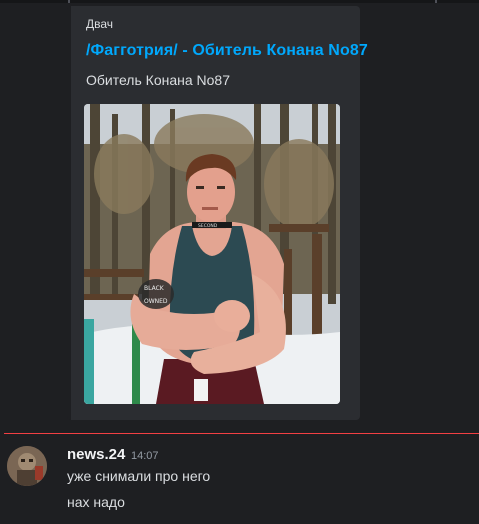  I want to click on tattoo-text-1: BLACK, so click(154, 288).